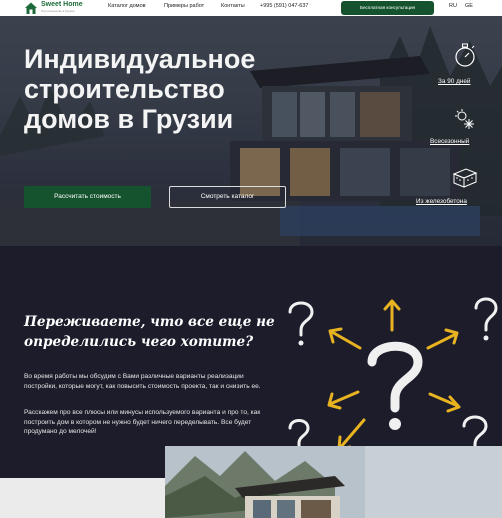 The image size is (502, 518). What do you see at coordinates (62, 4) in the screenshot?
I see `logo-title: Sweet Home` at bounding box center [62, 4].